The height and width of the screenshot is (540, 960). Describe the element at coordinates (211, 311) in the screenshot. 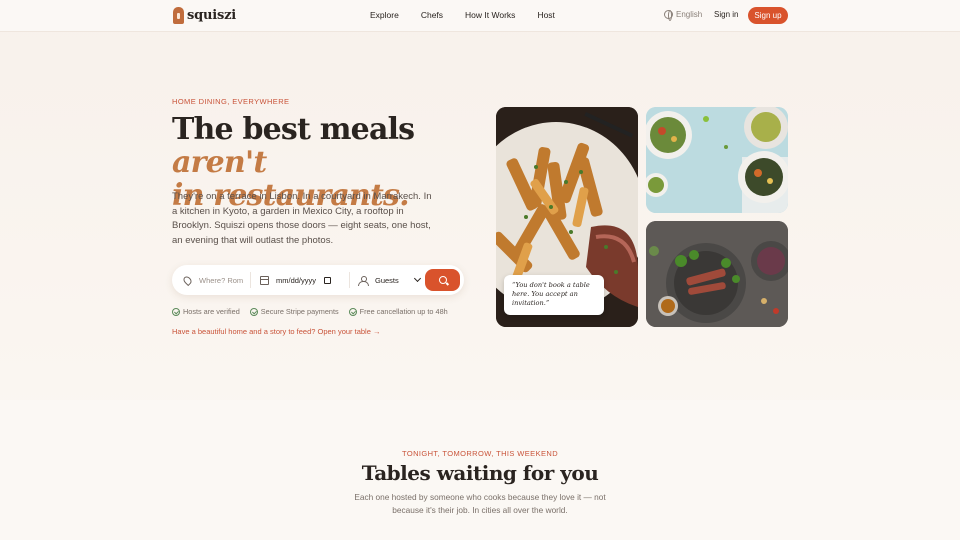

I see `trust-label: Hosts are verified` at that location.